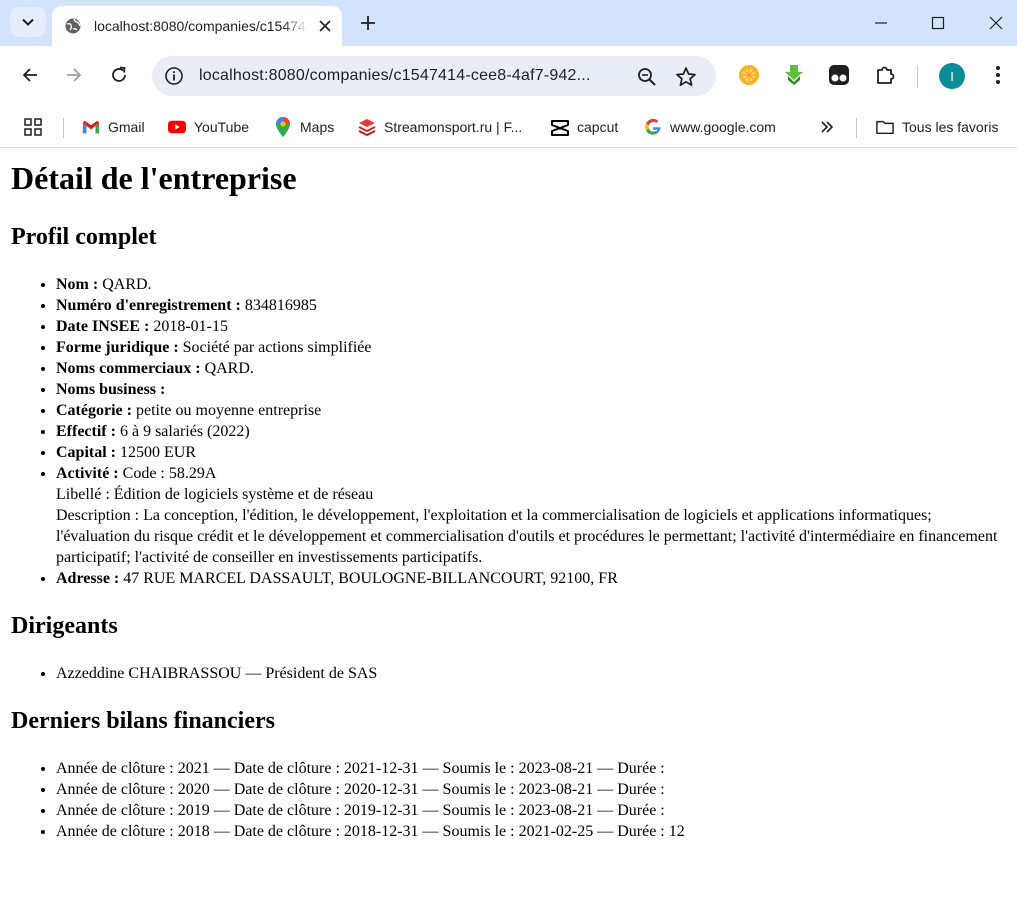  I want to click on google-icon, so click(653, 127).